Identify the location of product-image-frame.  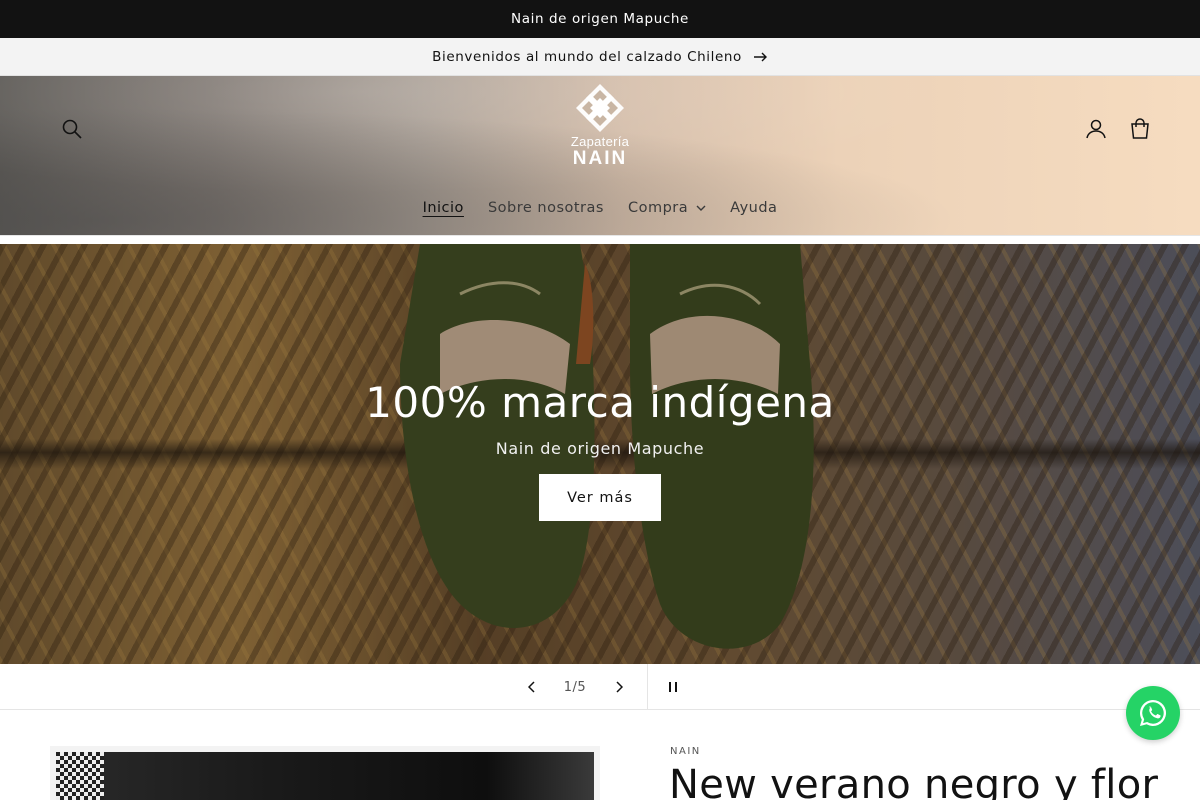
(325, 773).